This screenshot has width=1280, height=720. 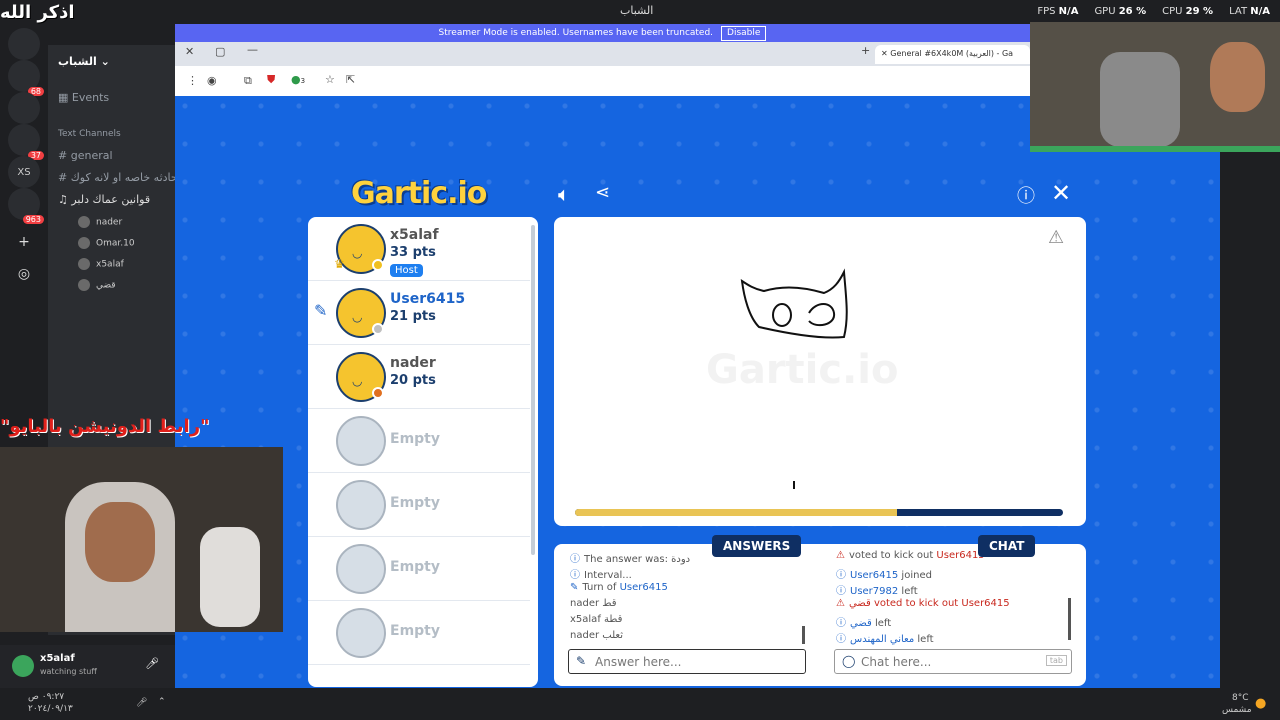 What do you see at coordinates (413, 252) in the screenshot?
I see `player-points: 33 pts` at bounding box center [413, 252].